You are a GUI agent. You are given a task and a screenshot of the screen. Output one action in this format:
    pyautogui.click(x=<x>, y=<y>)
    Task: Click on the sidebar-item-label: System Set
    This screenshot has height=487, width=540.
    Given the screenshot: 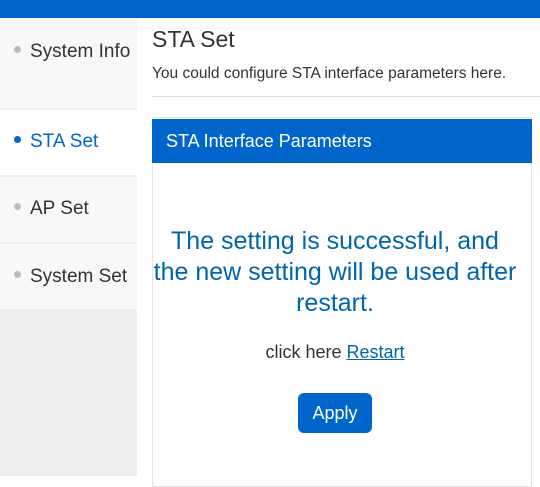 What is the action you would take?
    pyautogui.click(x=79, y=276)
    